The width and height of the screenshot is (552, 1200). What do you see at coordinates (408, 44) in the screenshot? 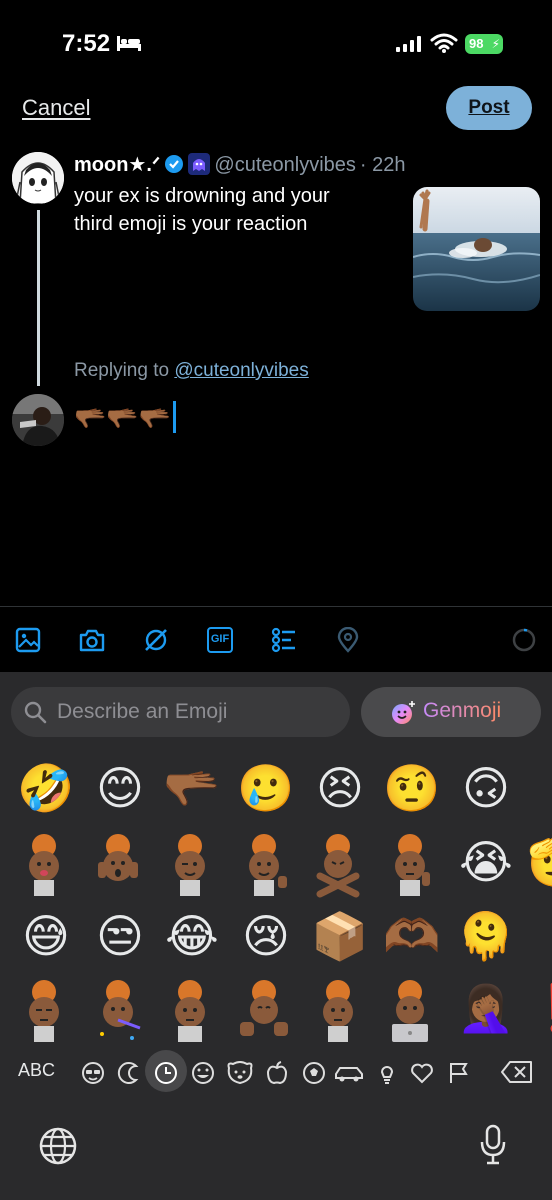
I see `signal-icon` at bounding box center [408, 44].